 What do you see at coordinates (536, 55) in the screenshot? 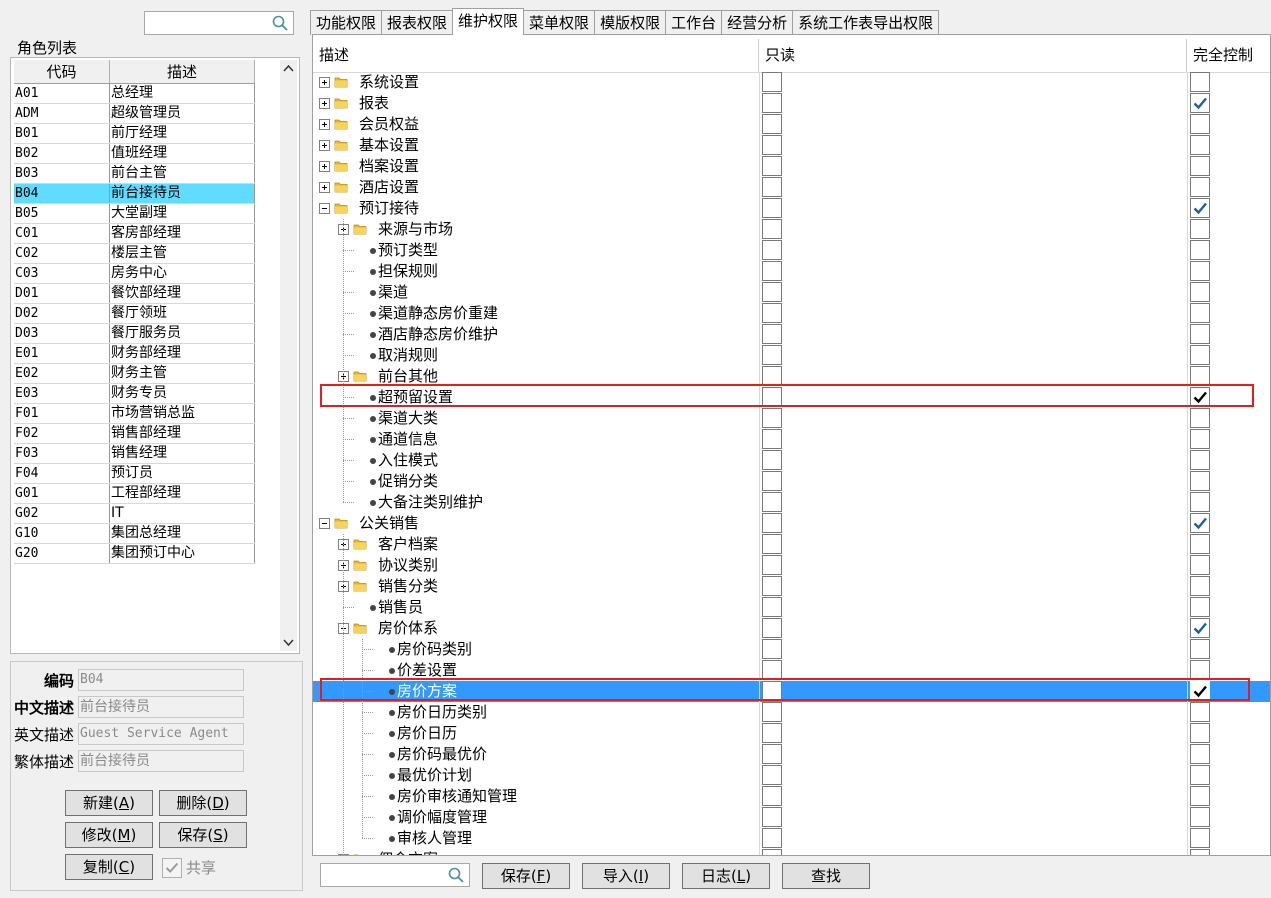
I see `column-header-description: 描述` at bounding box center [536, 55].